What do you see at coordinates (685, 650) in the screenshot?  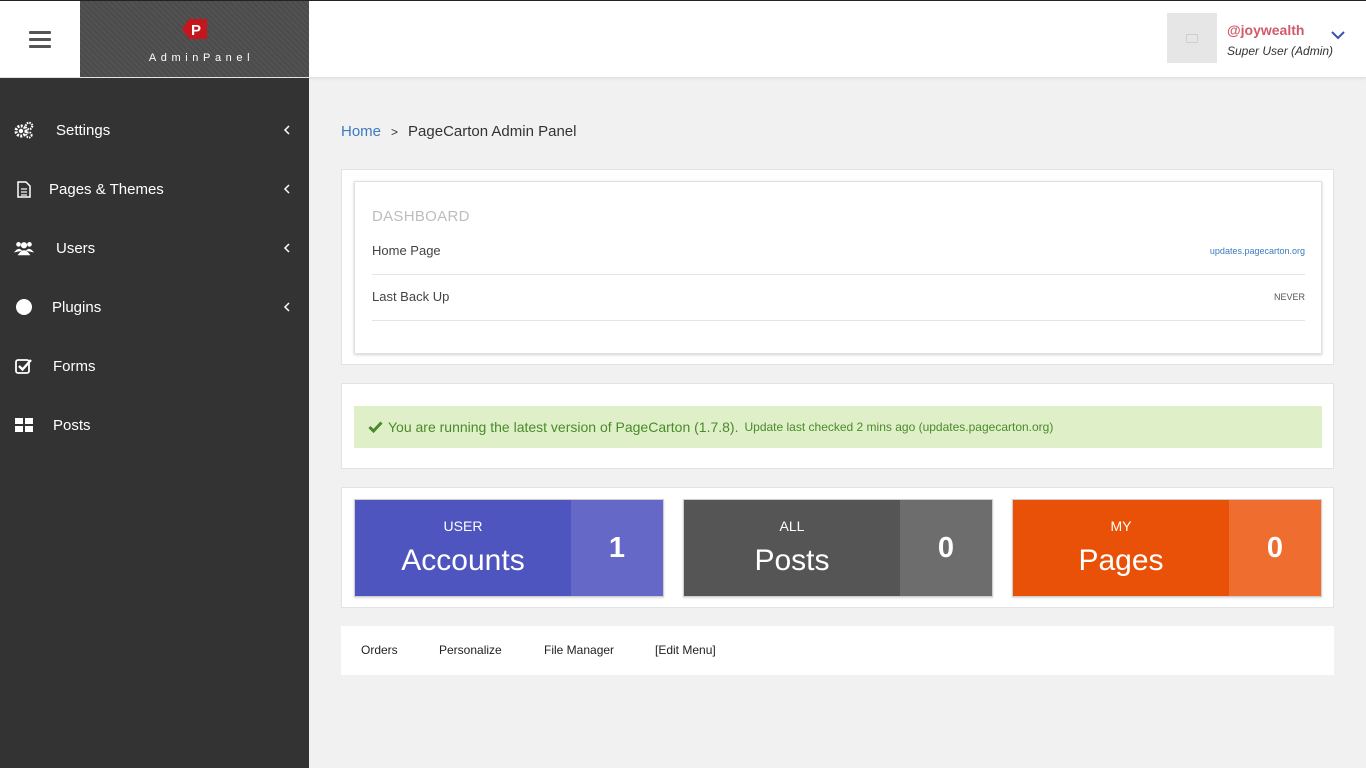 I see `edit-menu-link: [Edit Menu]` at bounding box center [685, 650].